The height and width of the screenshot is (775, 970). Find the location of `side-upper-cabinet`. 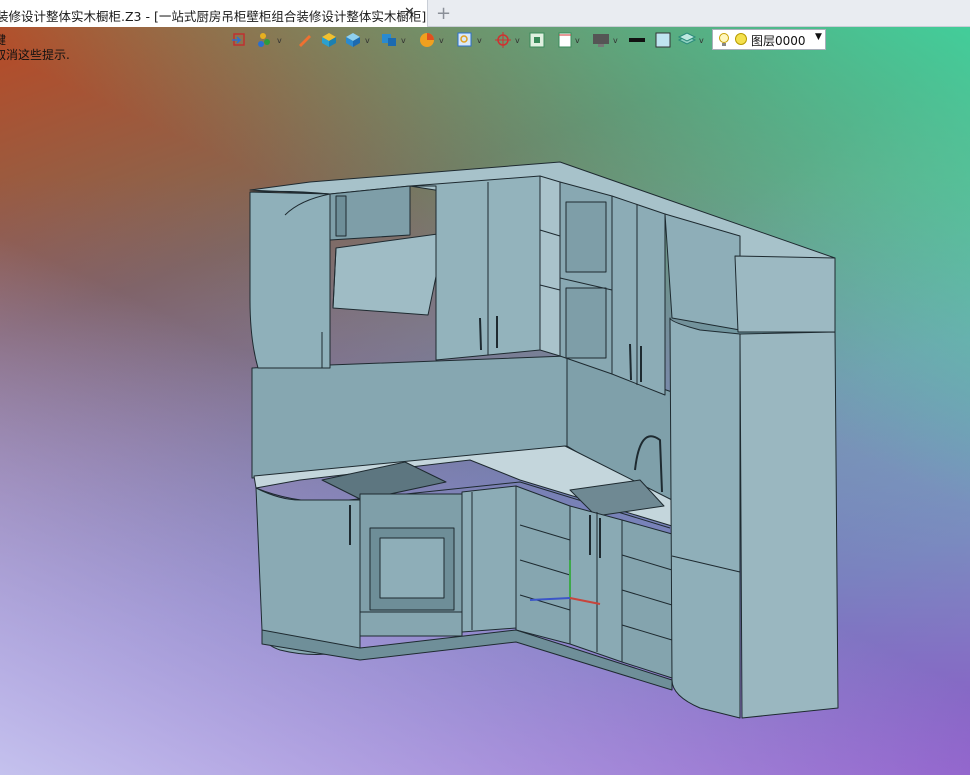

side-upper-cabinet is located at coordinates (638, 295).